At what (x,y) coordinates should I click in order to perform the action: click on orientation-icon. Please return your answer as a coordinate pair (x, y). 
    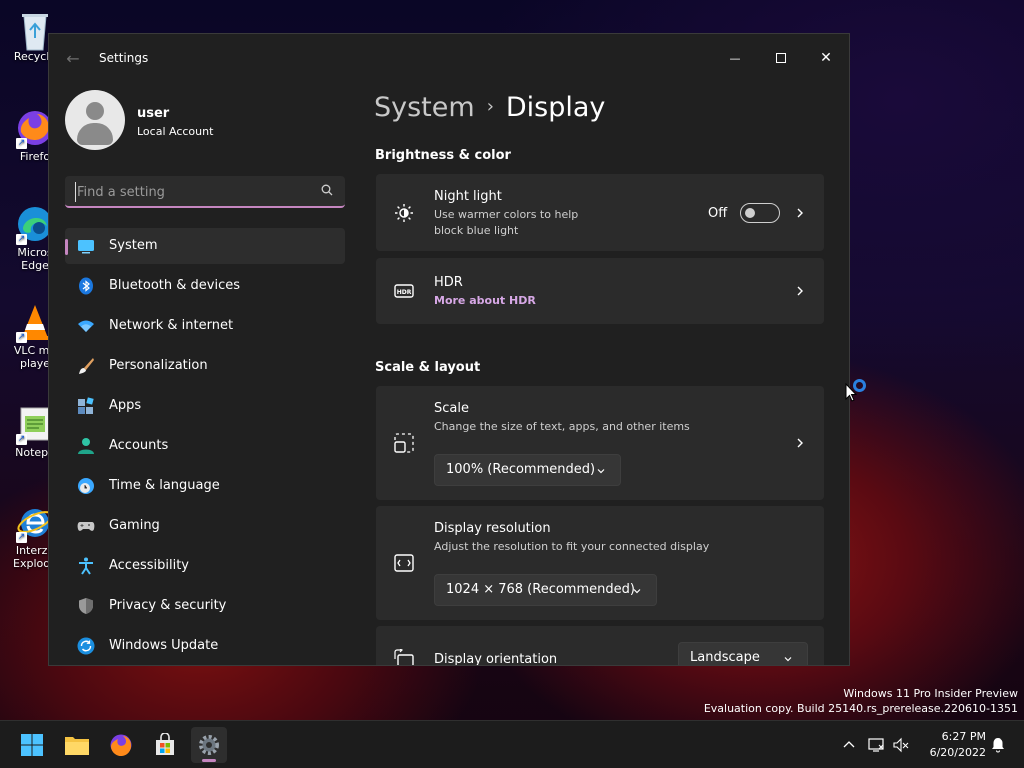
    Looking at the image, I should click on (404, 657).